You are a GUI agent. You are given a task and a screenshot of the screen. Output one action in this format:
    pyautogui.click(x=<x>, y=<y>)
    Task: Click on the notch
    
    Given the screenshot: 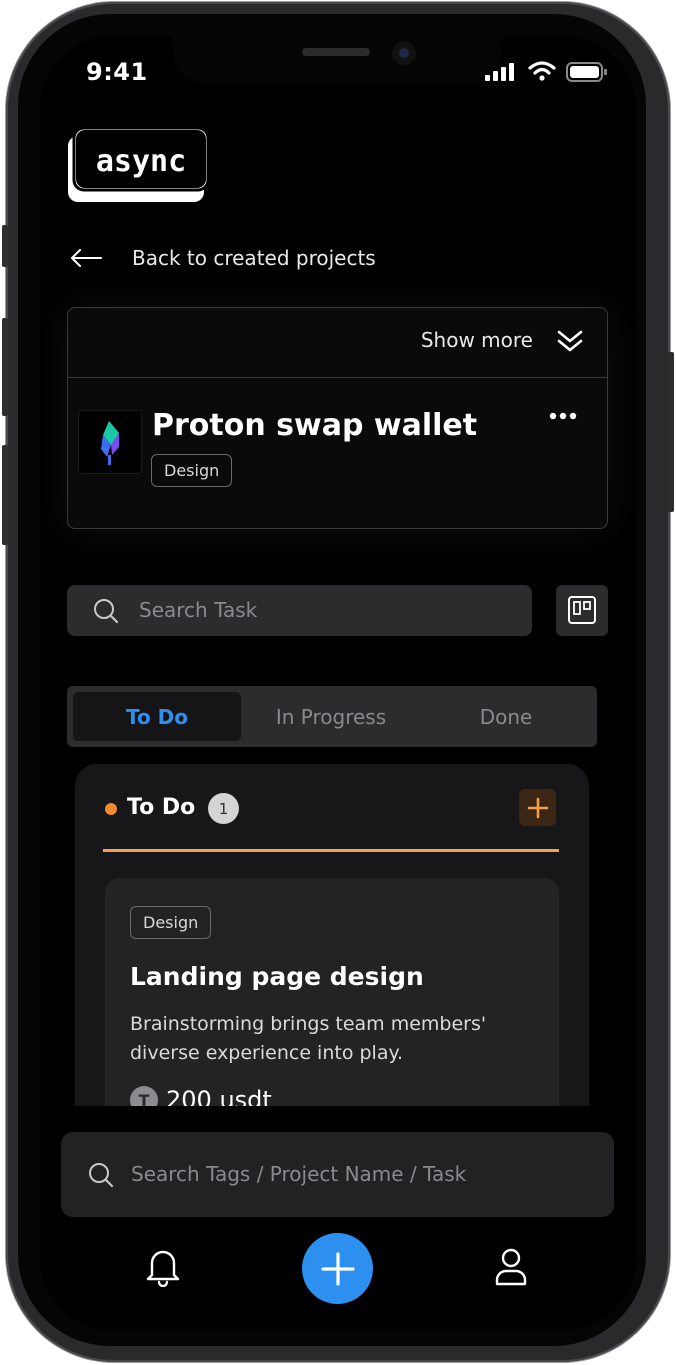 What is the action you would take?
    pyautogui.click(x=337, y=60)
    